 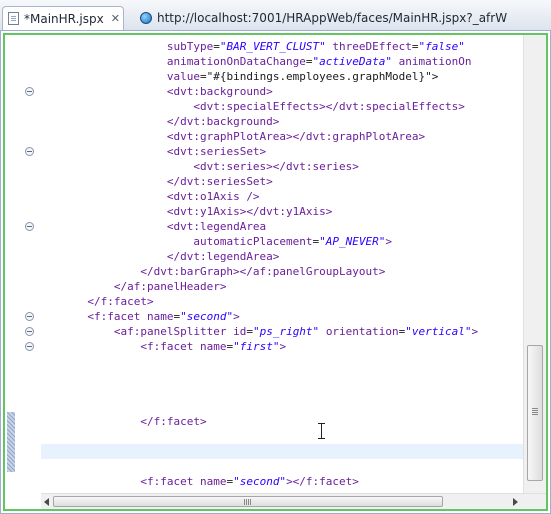 What do you see at coordinates (535, 413) in the screenshot?
I see `vertical-scrollbar-thumb` at bounding box center [535, 413].